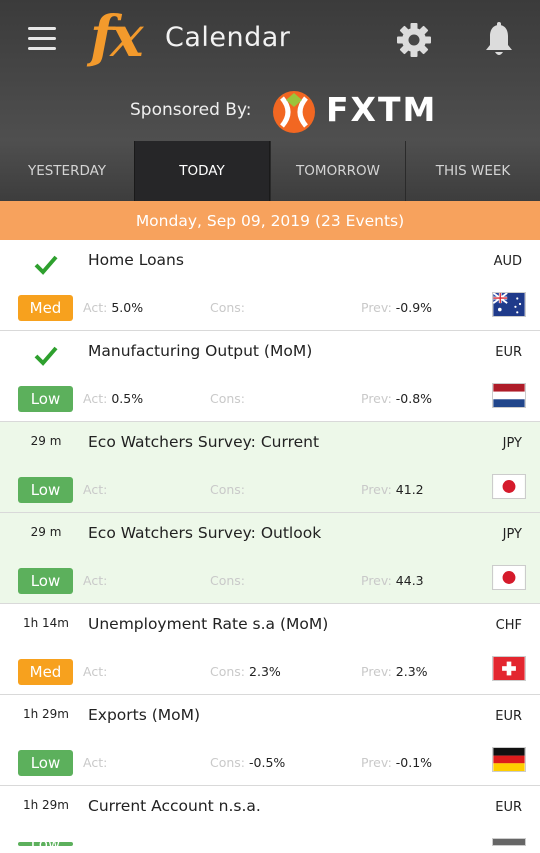  Describe the element at coordinates (127, 398) in the screenshot. I see `actual-value: 0.5%` at that location.